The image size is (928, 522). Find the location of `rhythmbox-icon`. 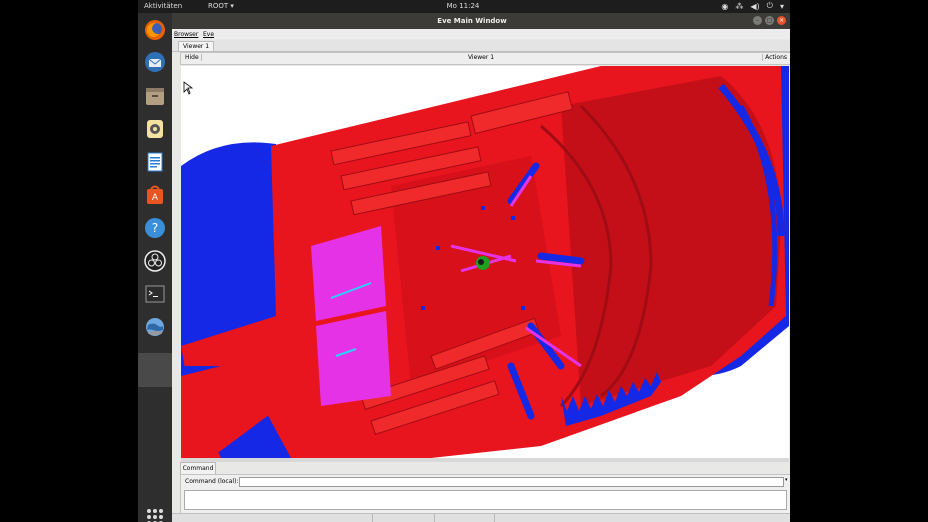

rhythmbox-icon is located at coordinates (155, 129).